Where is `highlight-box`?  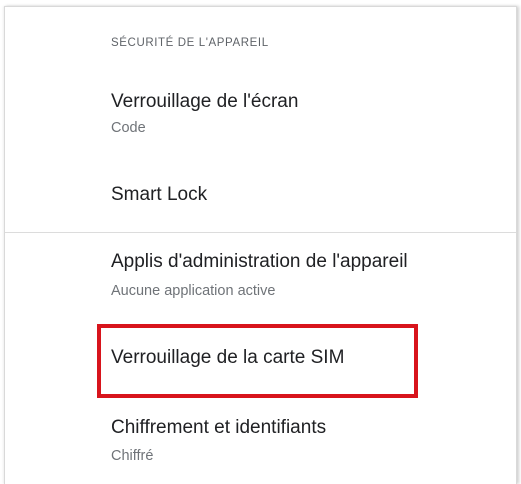
highlight-box is located at coordinates (257, 361).